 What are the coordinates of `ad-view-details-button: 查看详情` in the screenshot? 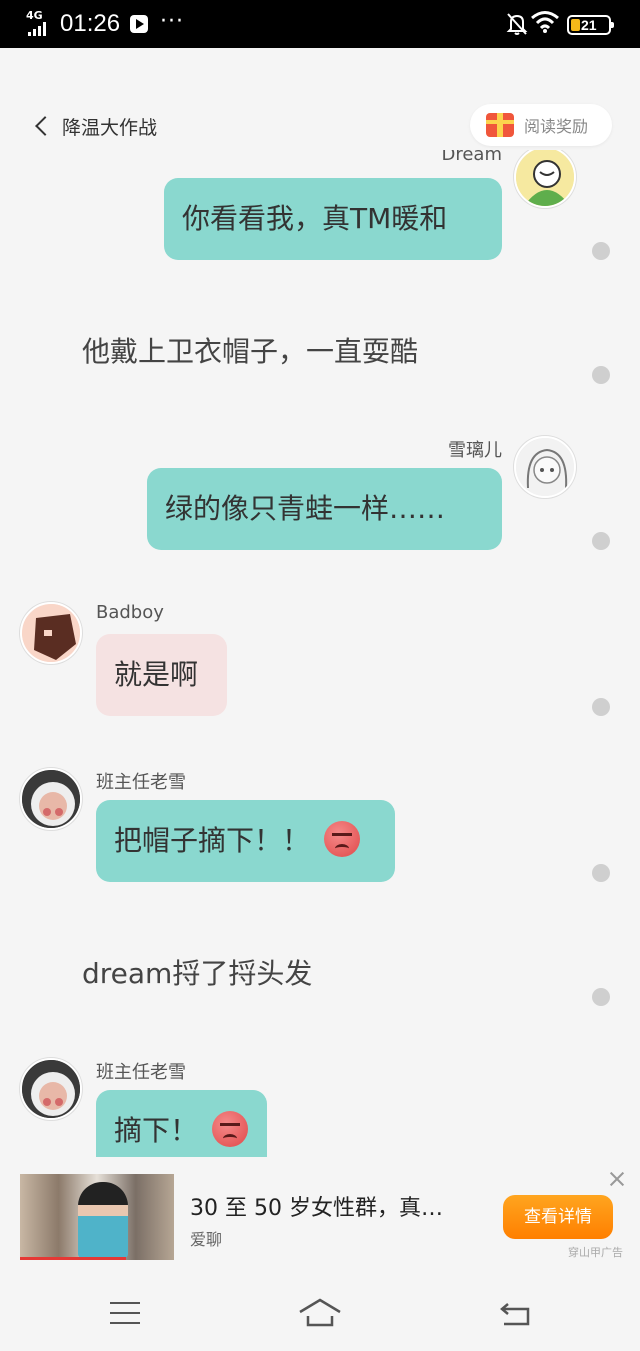 It's located at (558, 1217).